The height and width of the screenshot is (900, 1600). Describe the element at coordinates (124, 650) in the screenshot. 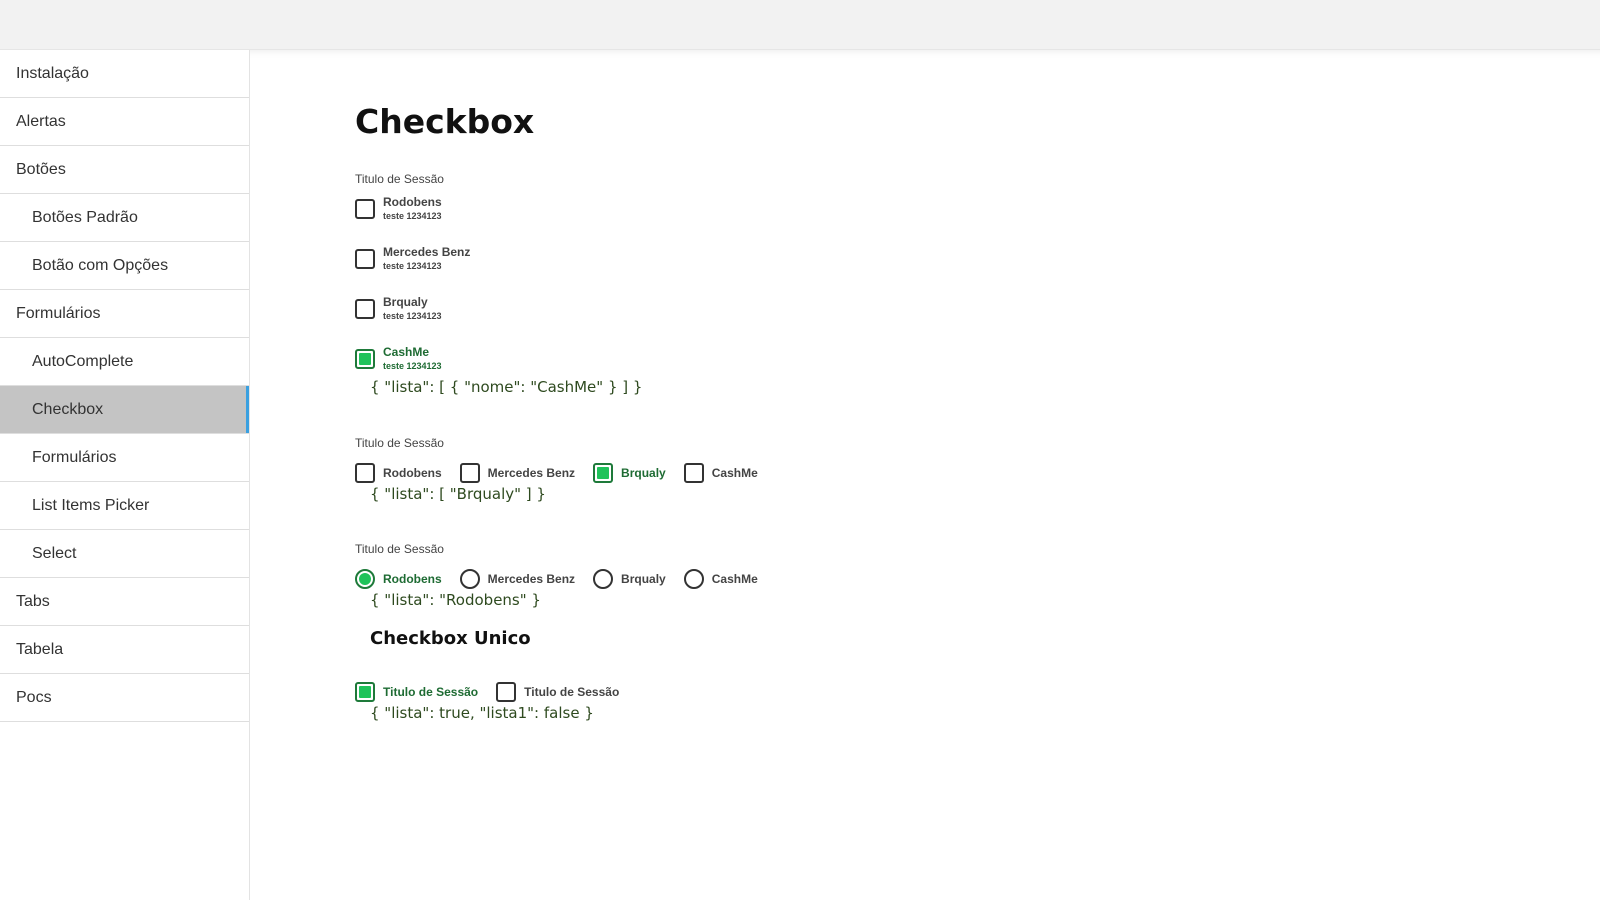

I see `sidebar-item-tabela: Tabela` at that location.